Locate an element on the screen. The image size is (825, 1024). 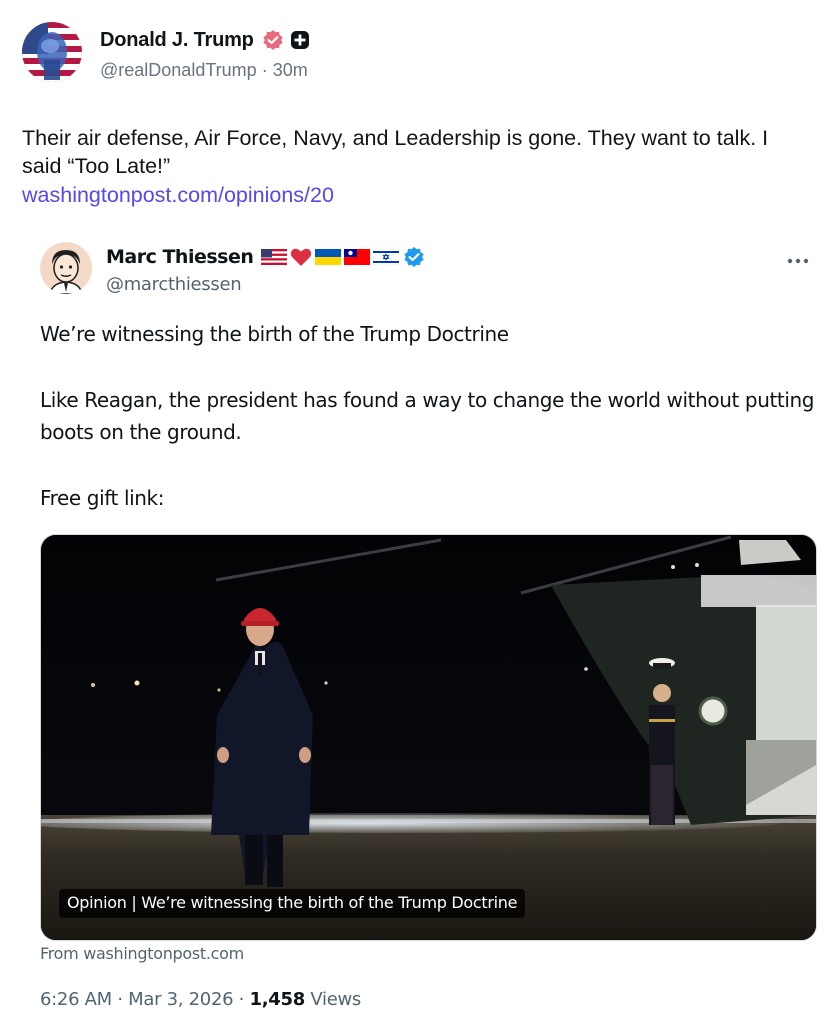
post-time-ago: 30m is located at coordinates (290, 70).